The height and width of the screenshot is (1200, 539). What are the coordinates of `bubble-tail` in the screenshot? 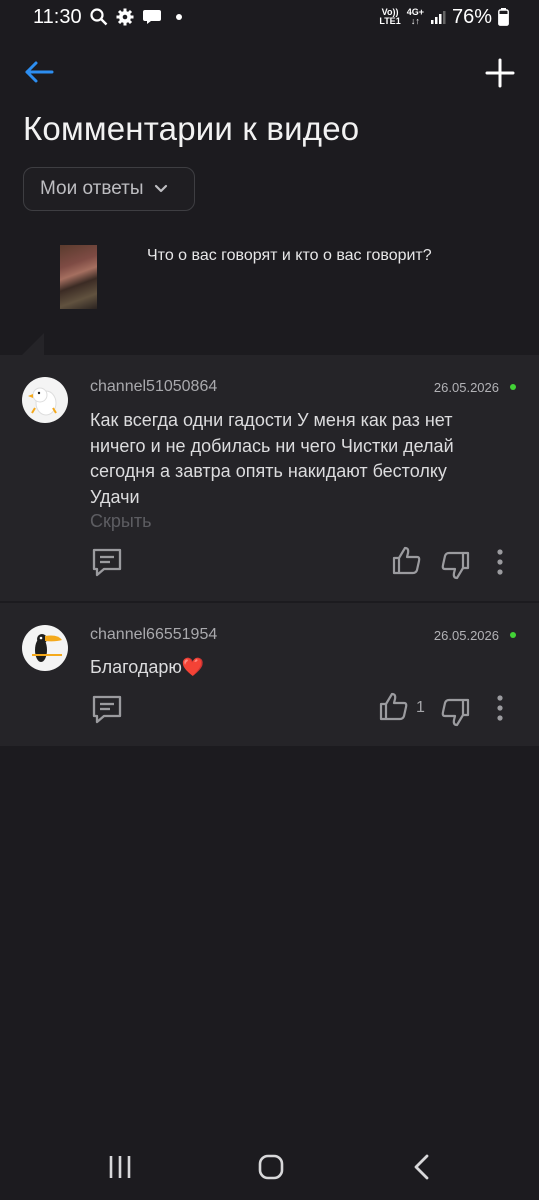 It's located at (33, 344).